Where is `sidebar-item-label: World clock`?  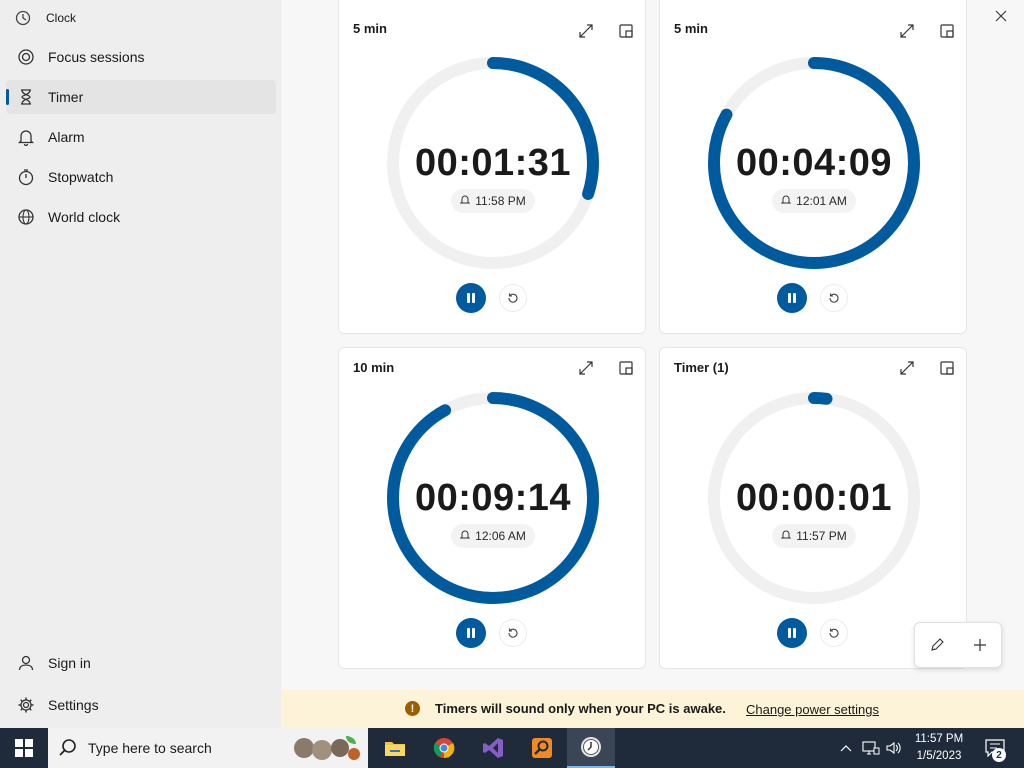 sidebar-item-label: World clock is located at coordinates (84, 217).